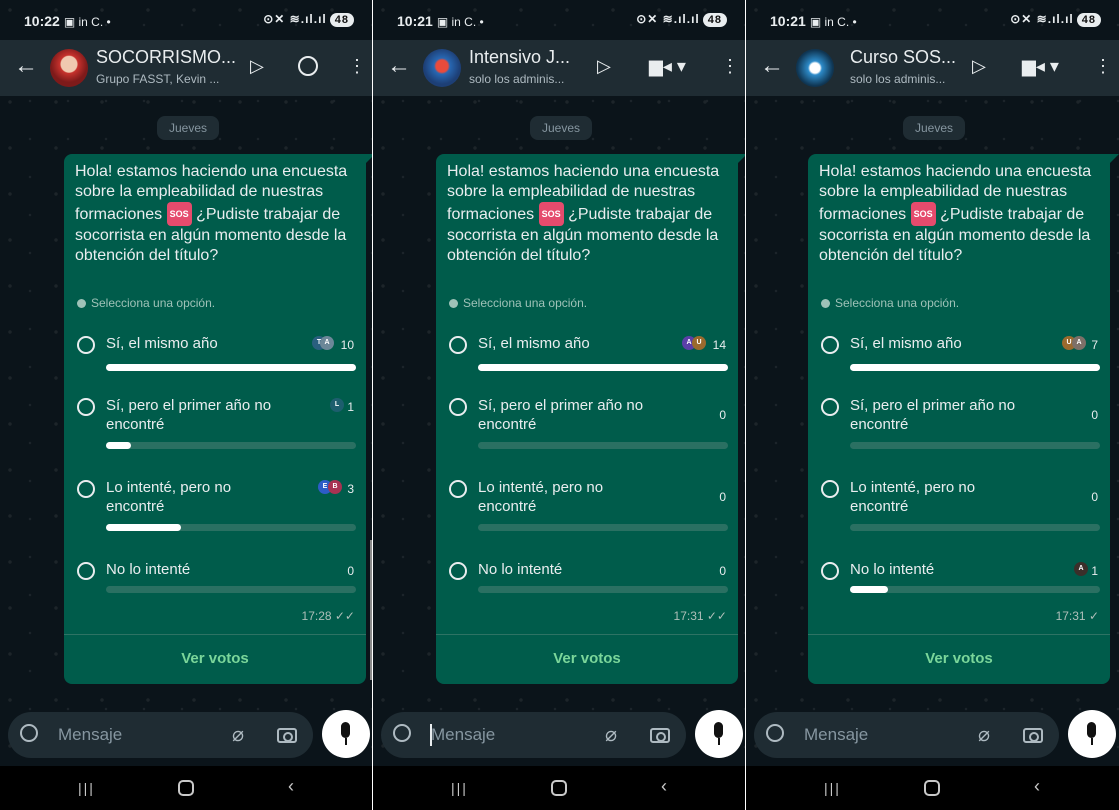 The width and height of the screenshot is (1119, 810). I want to click on scrollbar, so click(371, 610).